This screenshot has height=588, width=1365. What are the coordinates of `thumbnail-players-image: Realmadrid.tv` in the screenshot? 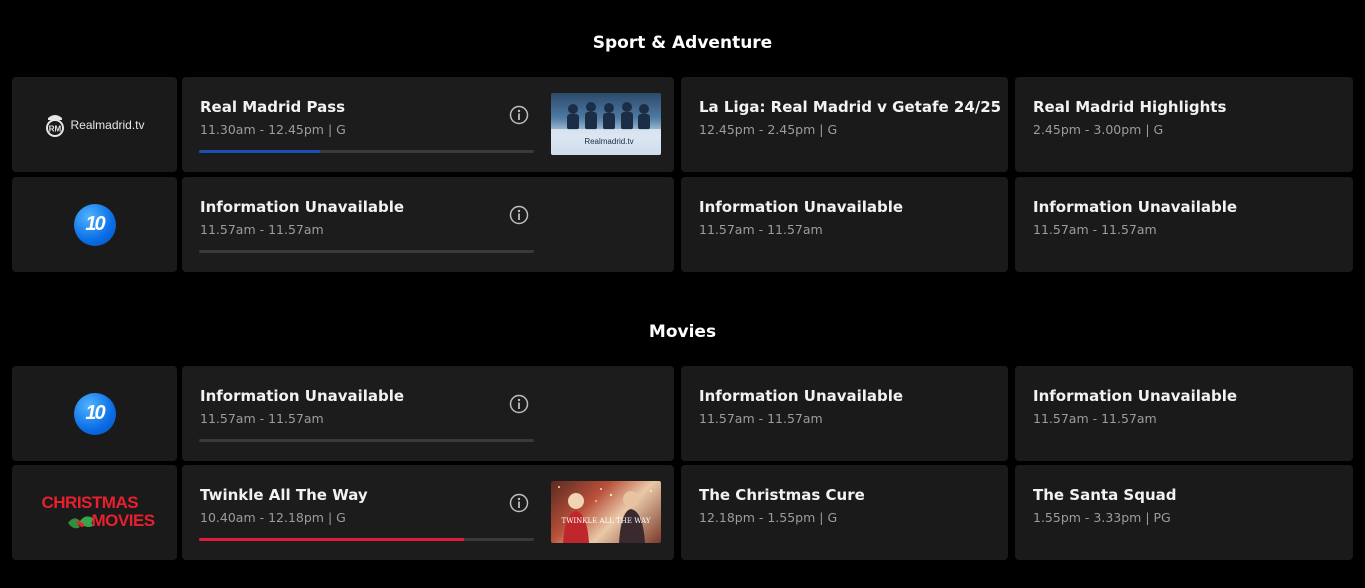 It's located at (606, 128).